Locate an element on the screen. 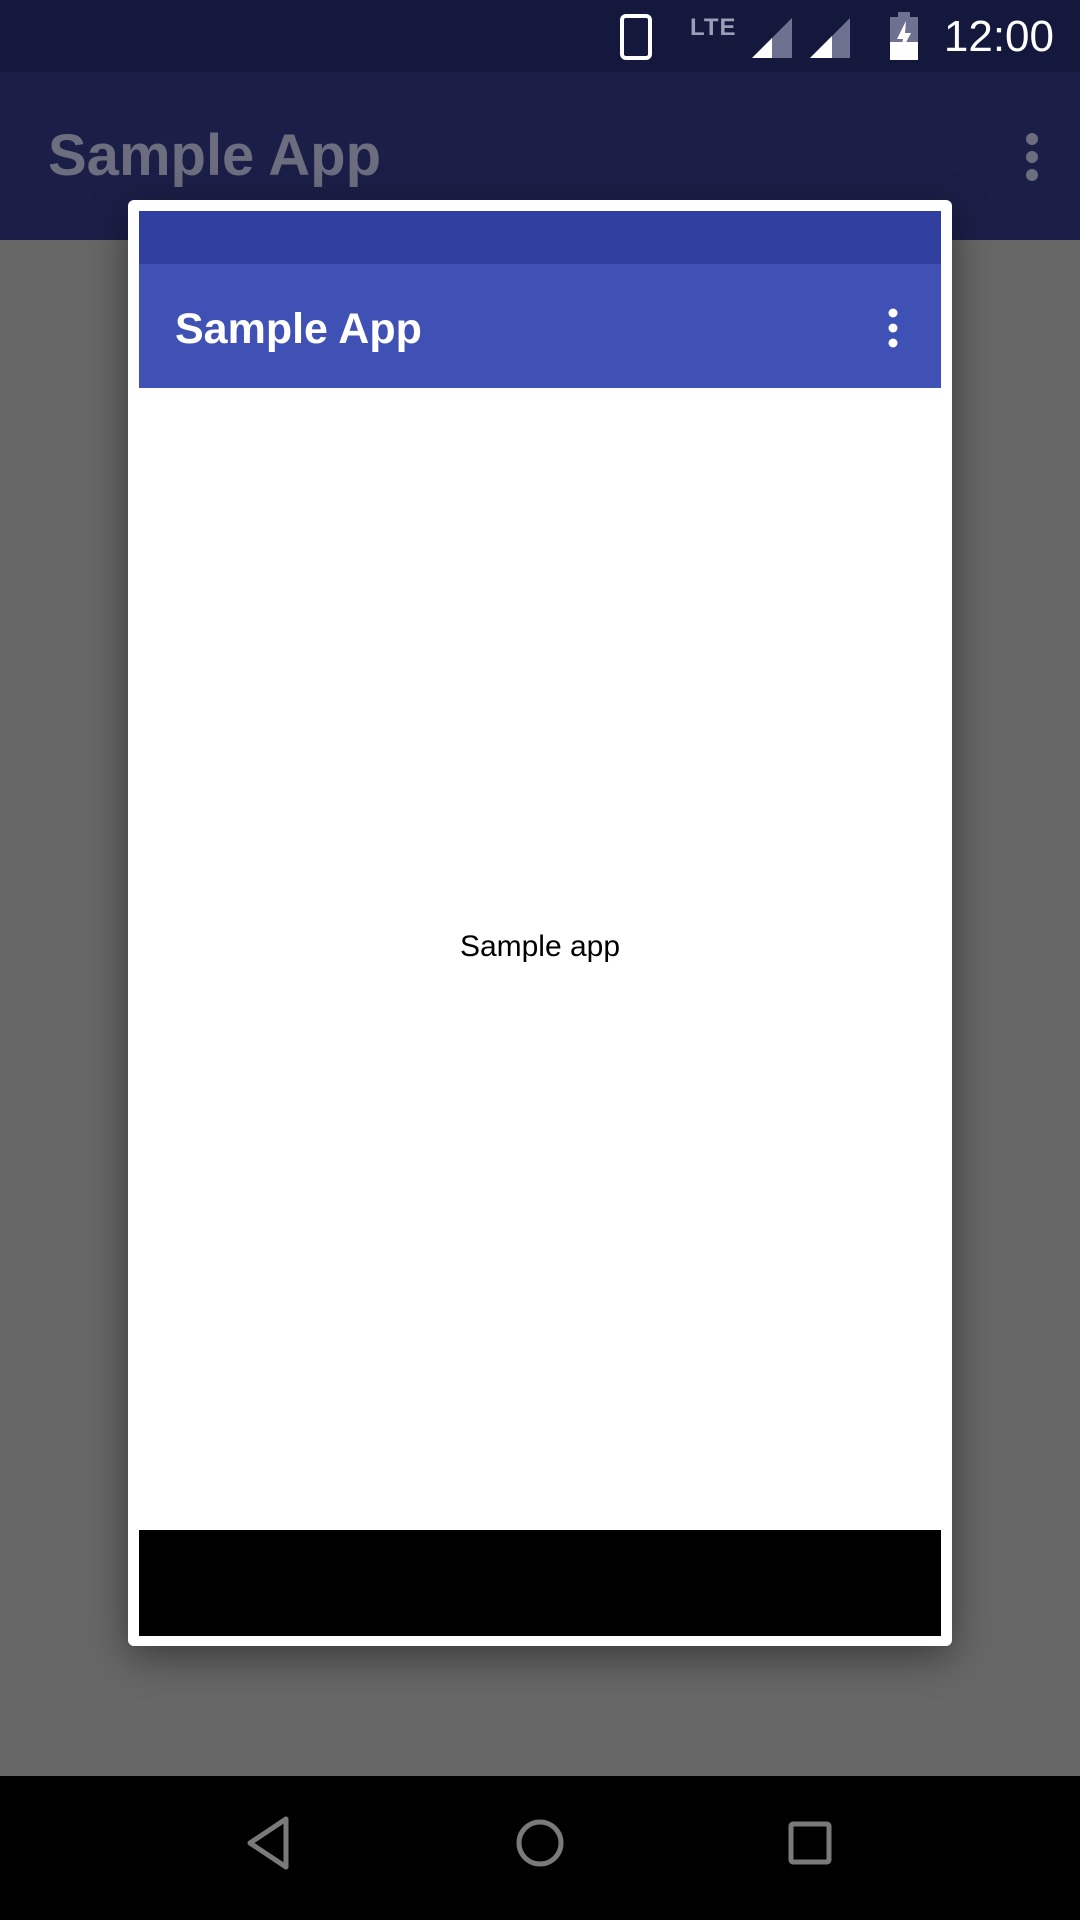 The image size is (1080, 1920). preview-app-bar: Sample App is located at coordinates (540, 326).